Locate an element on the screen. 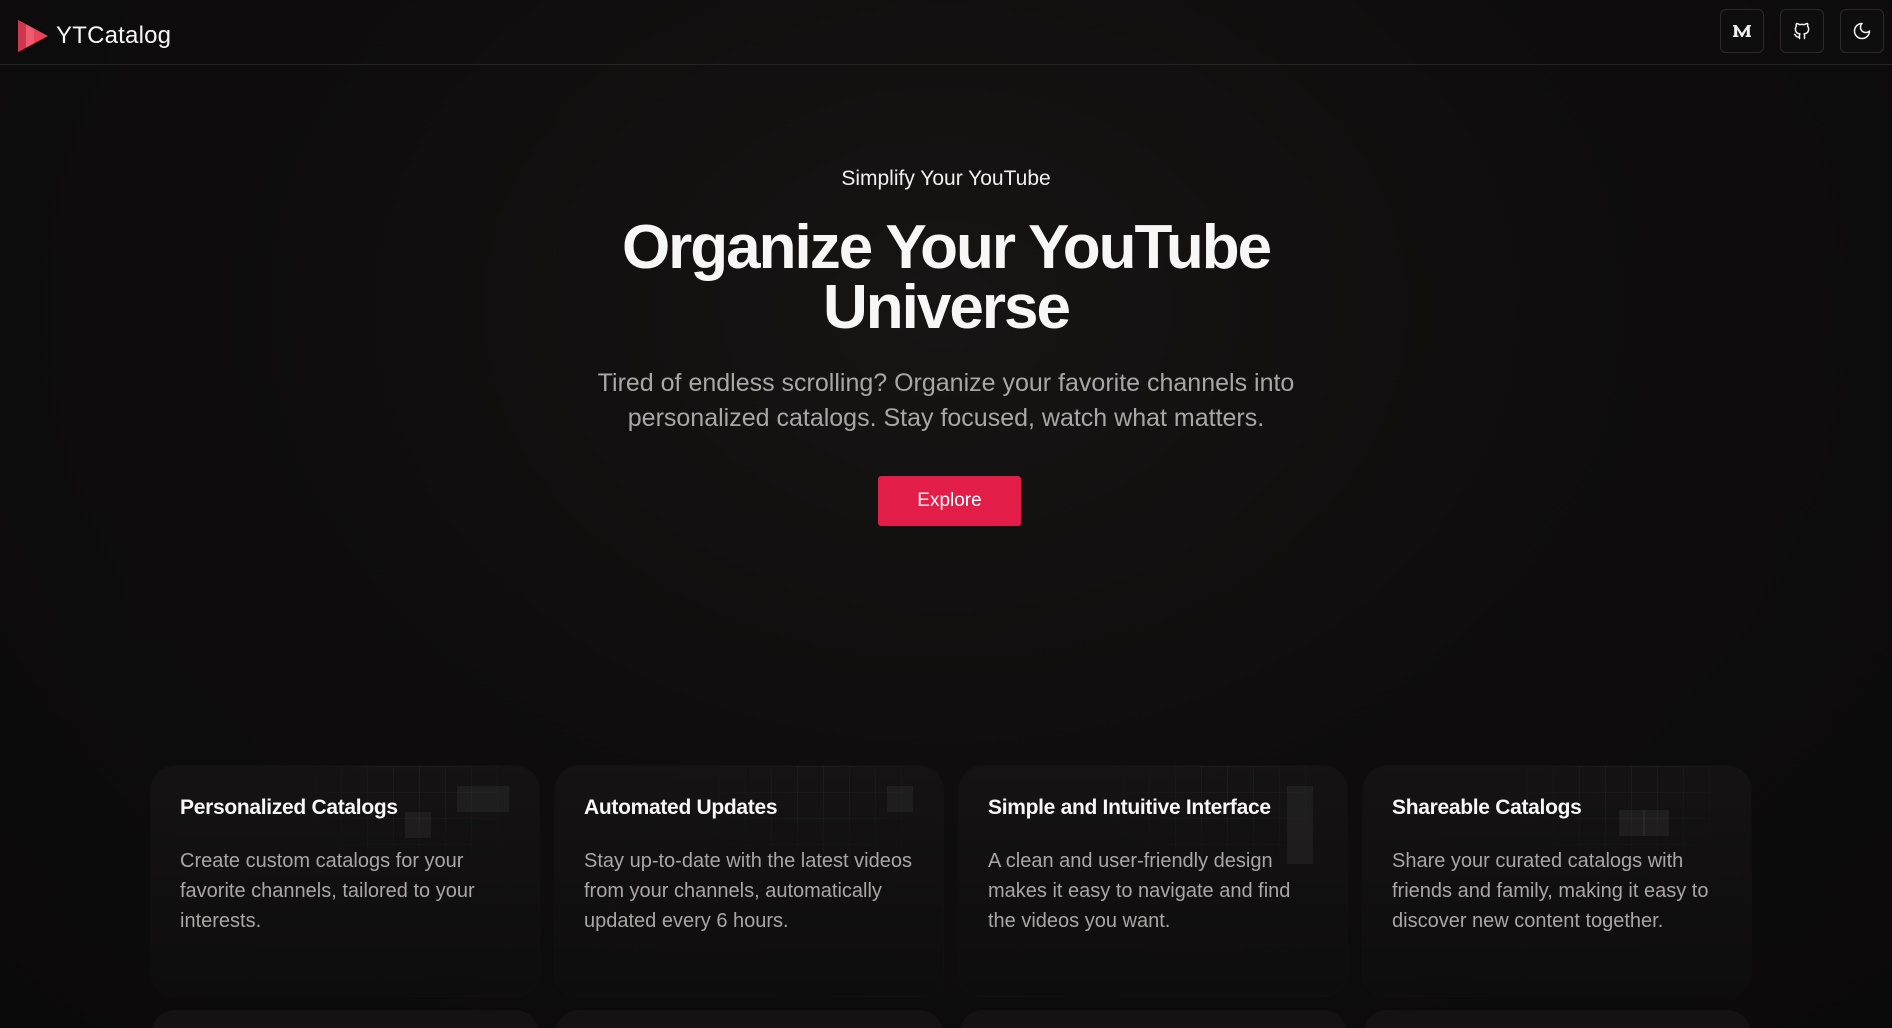 The image size is (1892, 1028). explore-button: Explore is located at coordinates (949, 501).